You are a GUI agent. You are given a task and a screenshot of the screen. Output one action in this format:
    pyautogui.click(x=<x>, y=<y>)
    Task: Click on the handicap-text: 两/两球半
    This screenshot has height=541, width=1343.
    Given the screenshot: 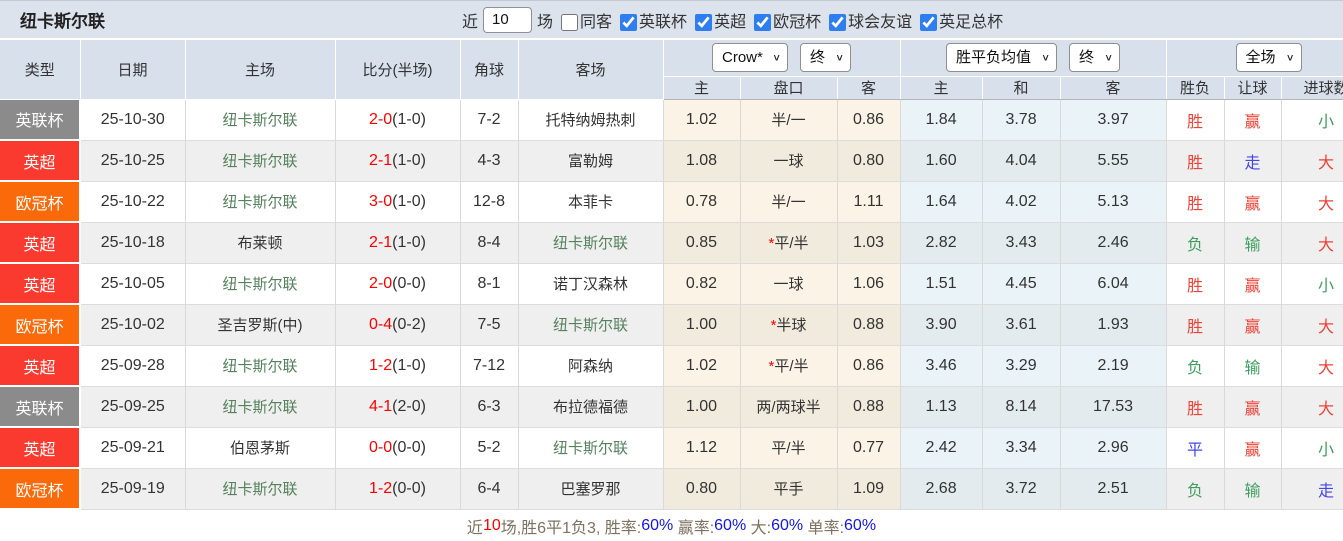 What is the action you would take?
    pyautogui.click(x=788, y=407)
    